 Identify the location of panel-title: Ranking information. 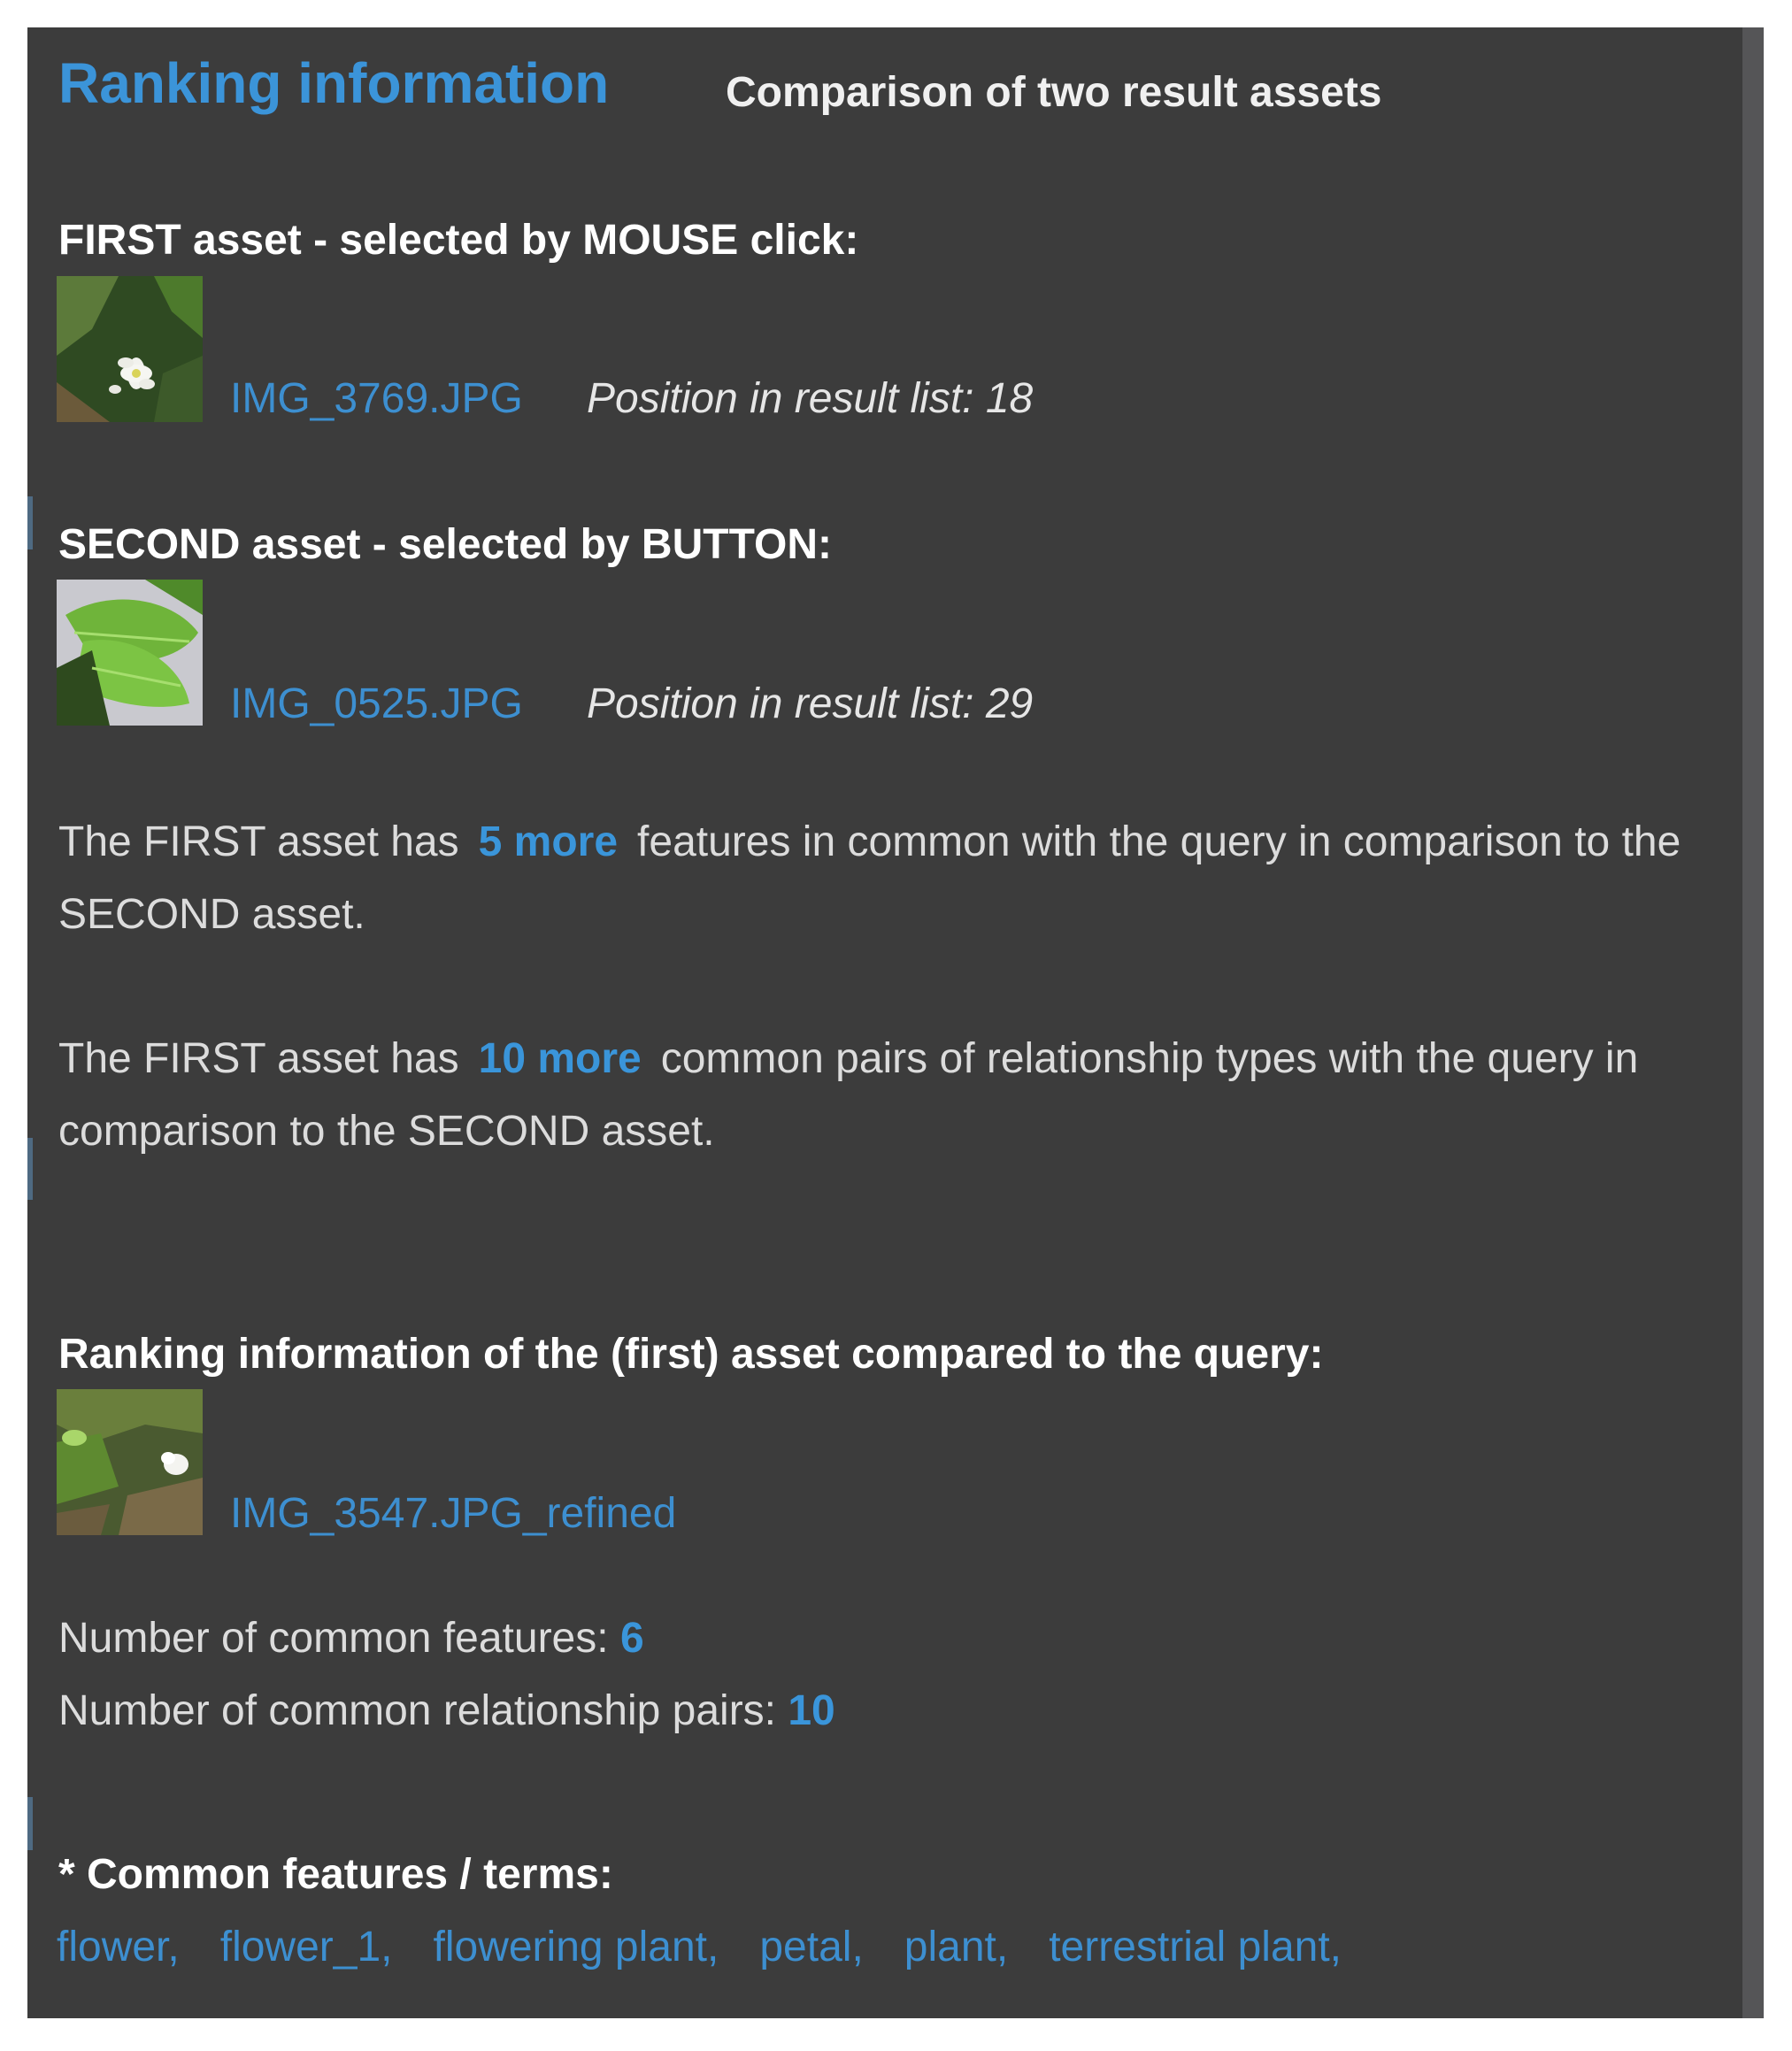
(334, 83).